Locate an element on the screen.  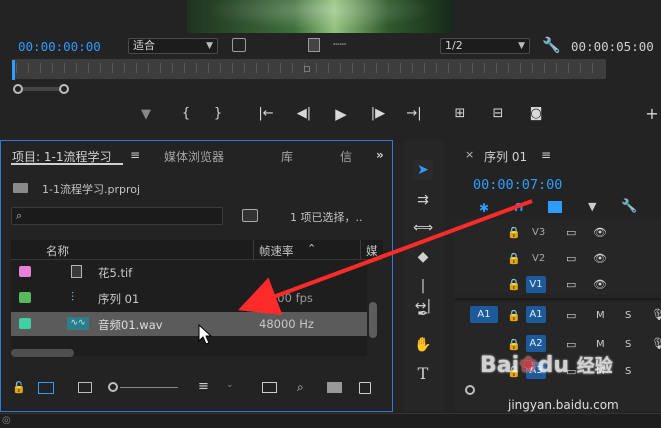
baidu-watermark: Bai❀du 经验 is located at coordinates (546, 365).